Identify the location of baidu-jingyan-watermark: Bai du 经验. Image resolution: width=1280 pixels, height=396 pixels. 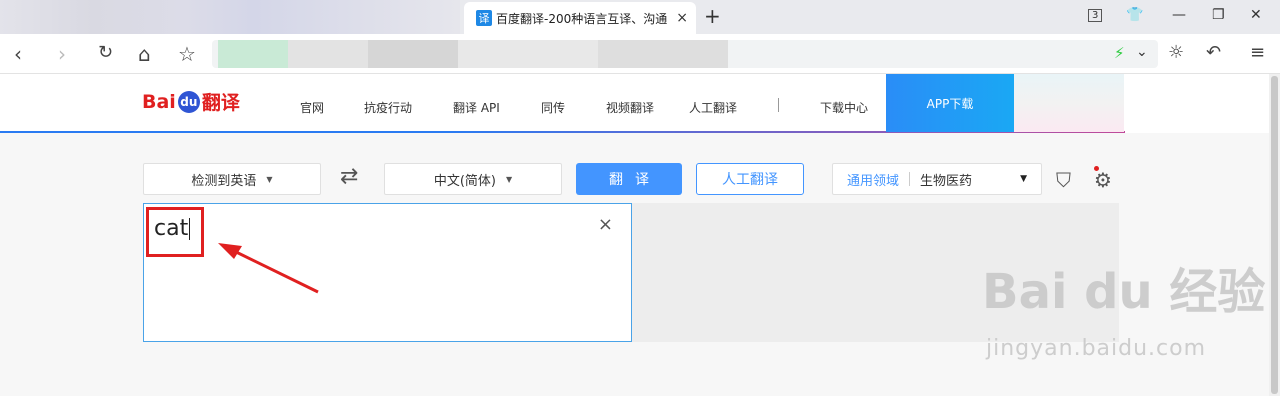
(1124, 292).